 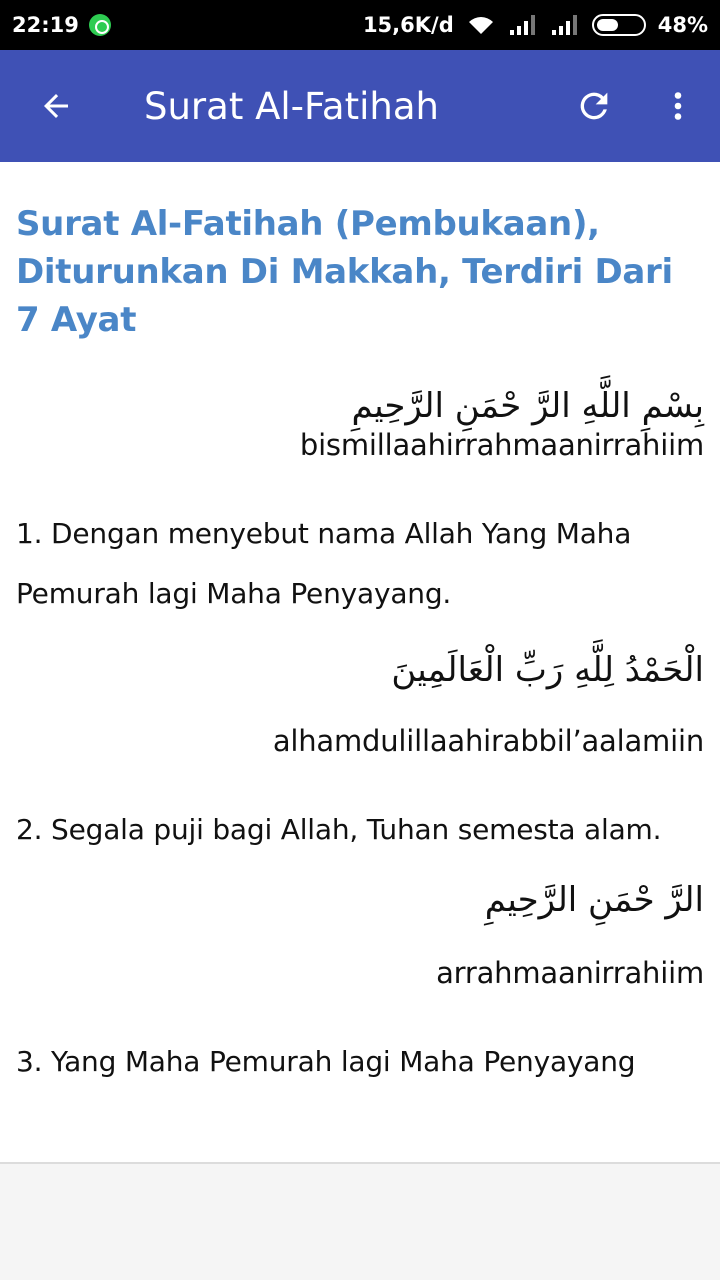 What do you see at coordinates (99, 25) in the screenshot?
I see `whatsapp-icon` at bounding box center [99, 25].